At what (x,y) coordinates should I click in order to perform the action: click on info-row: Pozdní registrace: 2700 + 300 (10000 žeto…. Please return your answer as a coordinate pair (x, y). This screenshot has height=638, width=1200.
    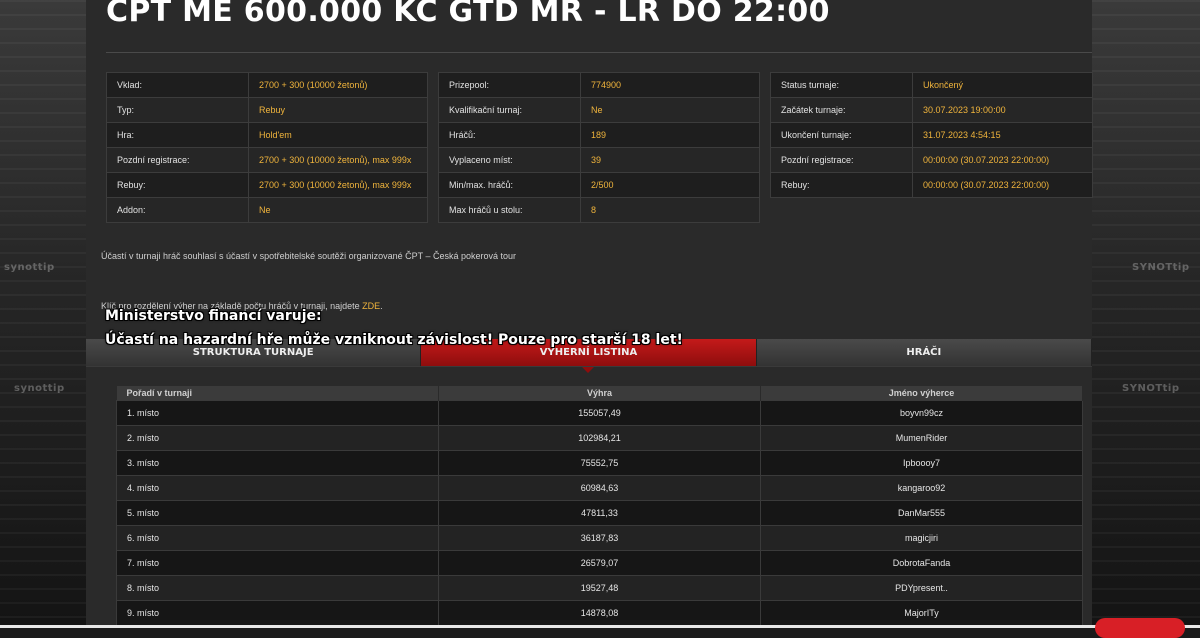
    Looking at the image, I should click on (267, 160).